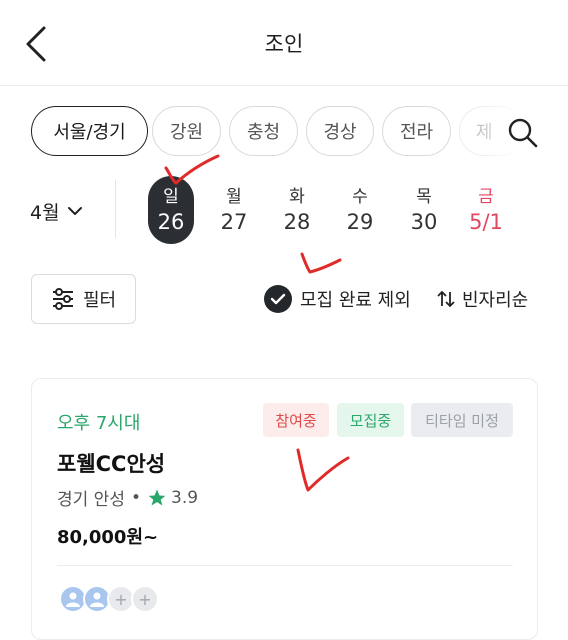  I want to click on date-number: 27, so click(234, 222).